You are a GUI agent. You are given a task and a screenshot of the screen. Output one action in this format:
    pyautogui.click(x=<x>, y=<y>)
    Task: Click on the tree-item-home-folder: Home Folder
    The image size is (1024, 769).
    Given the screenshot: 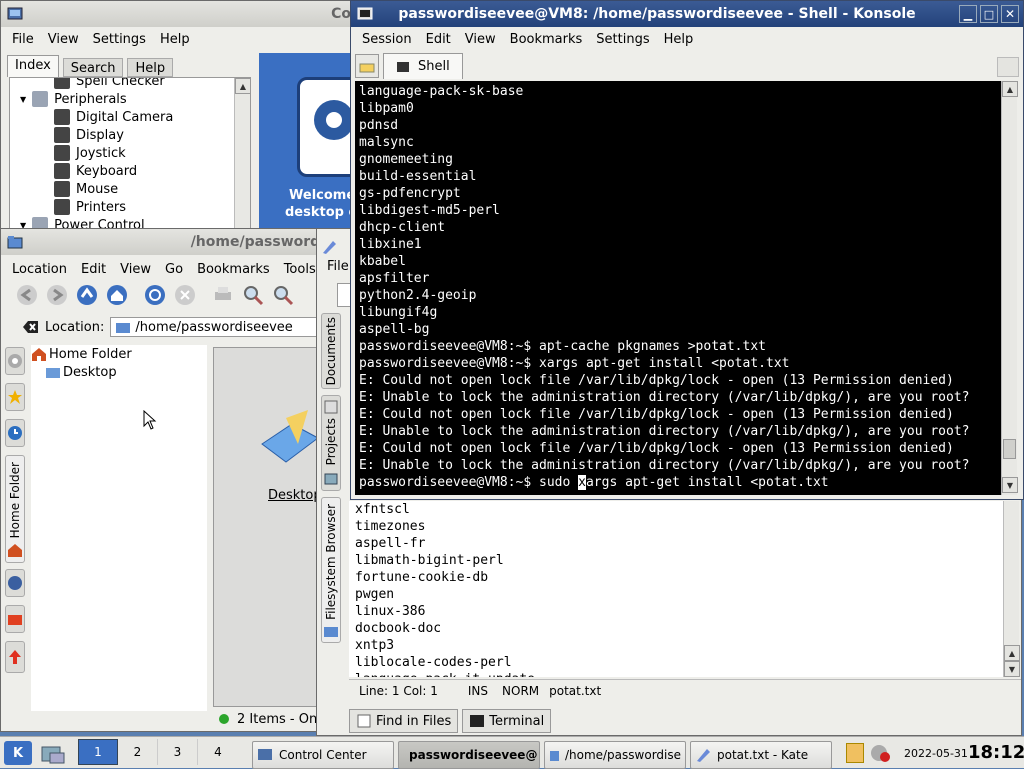 What is the action you would take?
    pyautogui.click(x=119, y=354)
    